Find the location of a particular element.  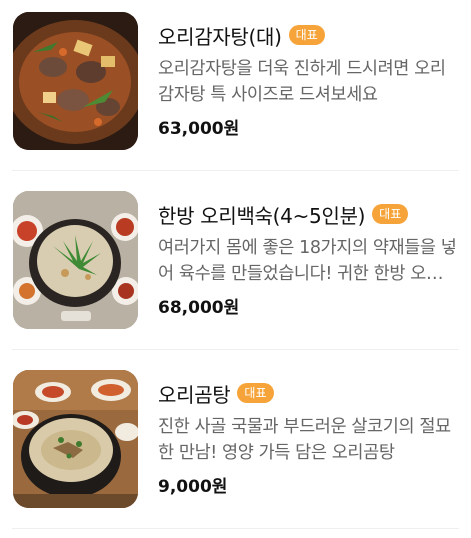

duck-bone-soup-photo is located at coordinates (75, 439).